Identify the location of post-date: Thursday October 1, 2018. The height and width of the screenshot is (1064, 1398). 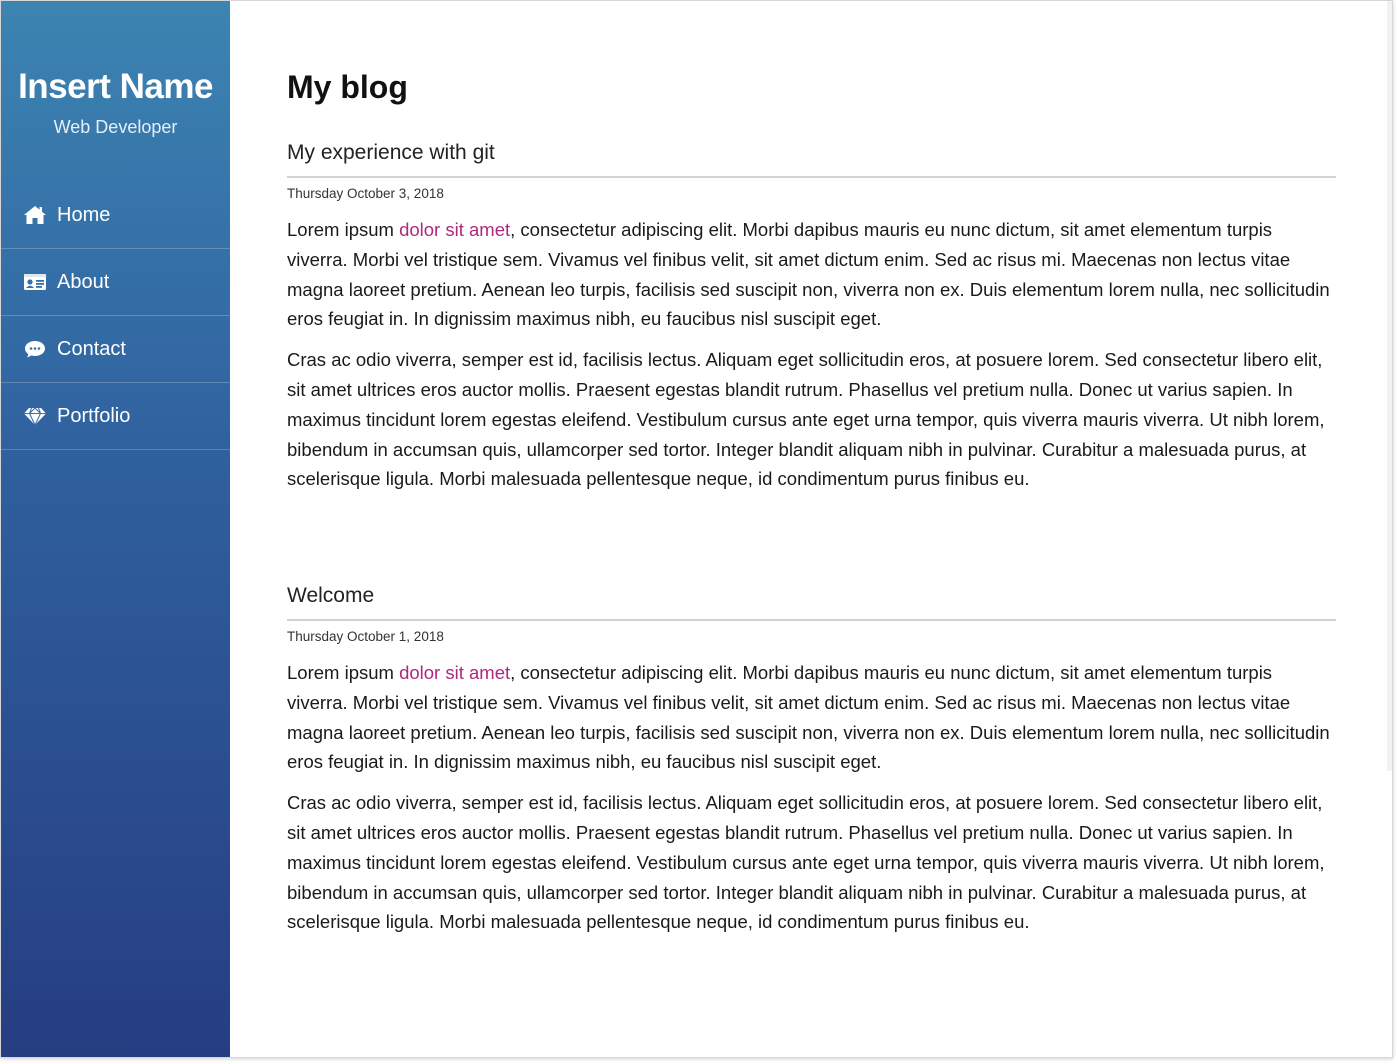
(365, 636).